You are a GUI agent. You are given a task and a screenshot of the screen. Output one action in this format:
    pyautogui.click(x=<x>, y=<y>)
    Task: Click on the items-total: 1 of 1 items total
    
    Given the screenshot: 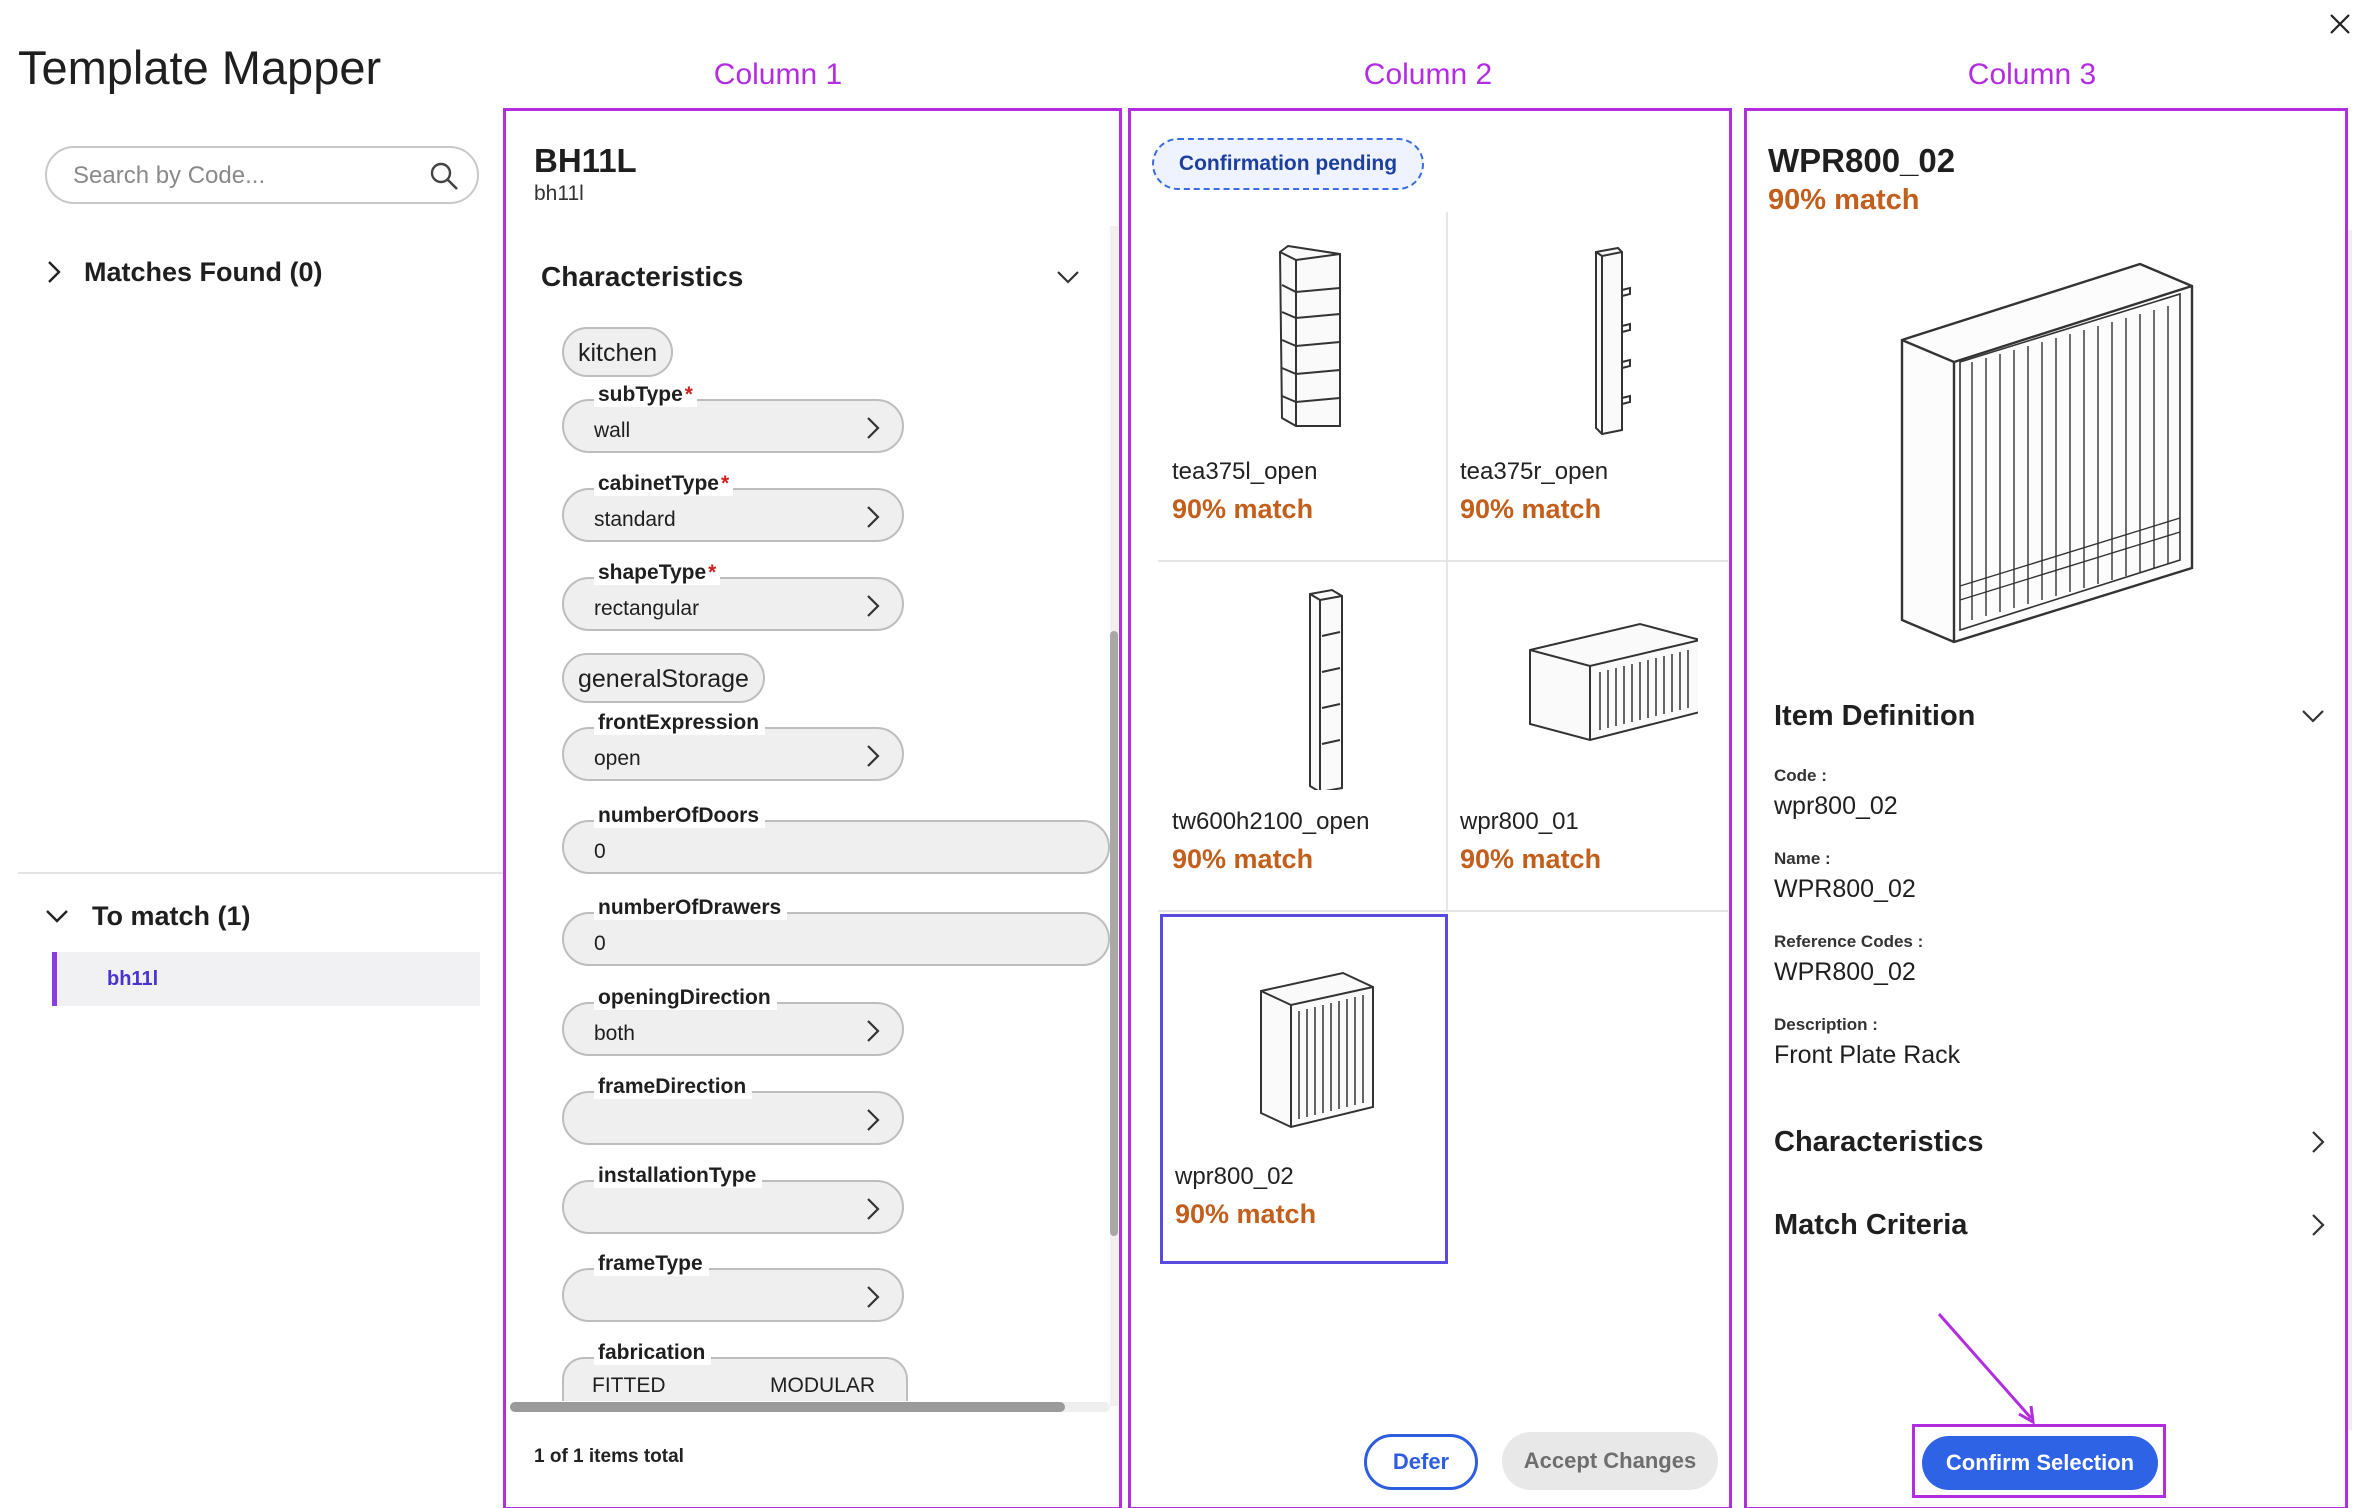 What is the action you would take?
    pyautogui.click(x=609, y=1456)
    